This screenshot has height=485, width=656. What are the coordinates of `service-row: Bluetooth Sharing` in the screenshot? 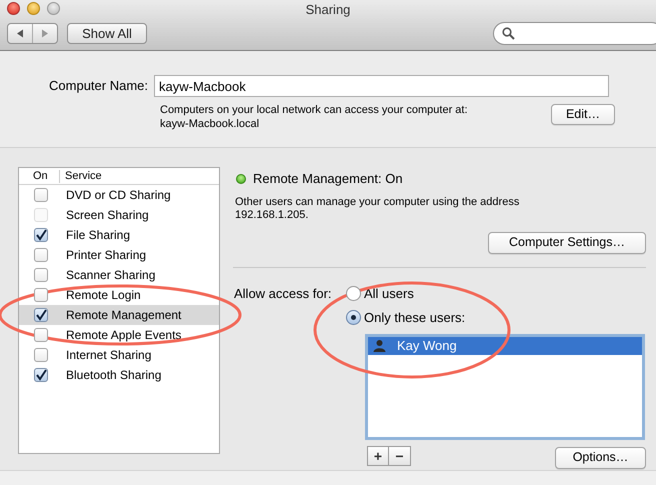 It's located at (119, 375).